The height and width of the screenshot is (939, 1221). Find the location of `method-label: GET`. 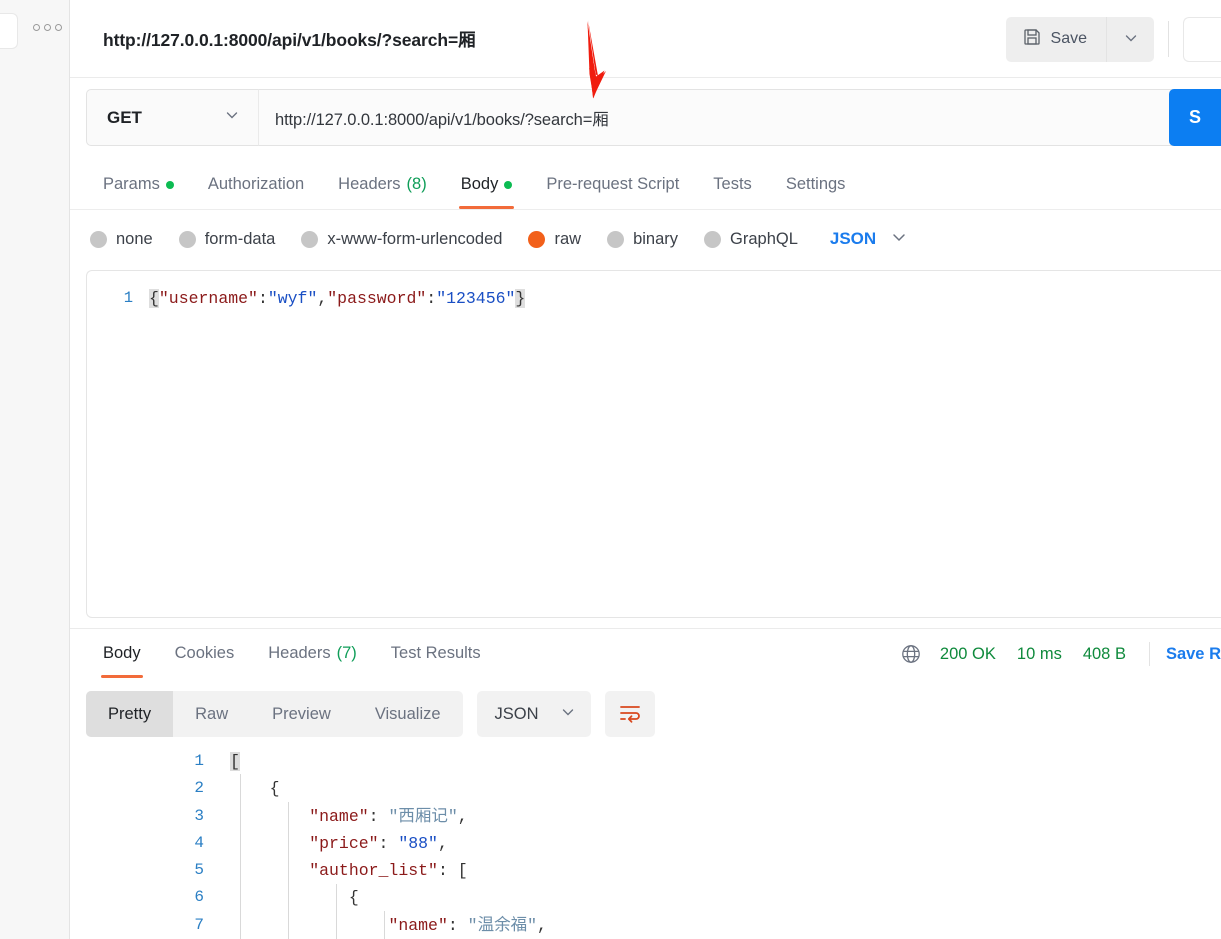

method-label: GET is located at coordinates (124, 117).